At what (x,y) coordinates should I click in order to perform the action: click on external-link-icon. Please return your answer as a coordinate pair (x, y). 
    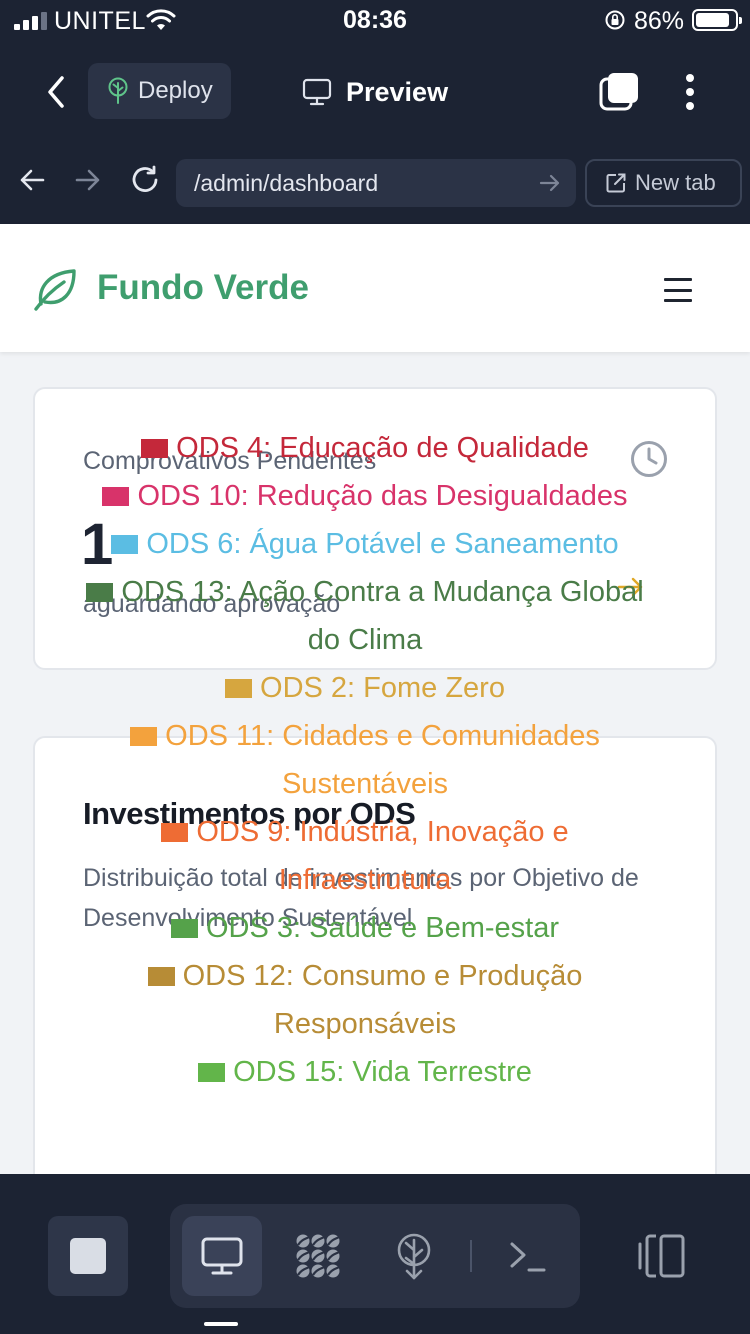
    Looking at the image, I should click on (616, 183).